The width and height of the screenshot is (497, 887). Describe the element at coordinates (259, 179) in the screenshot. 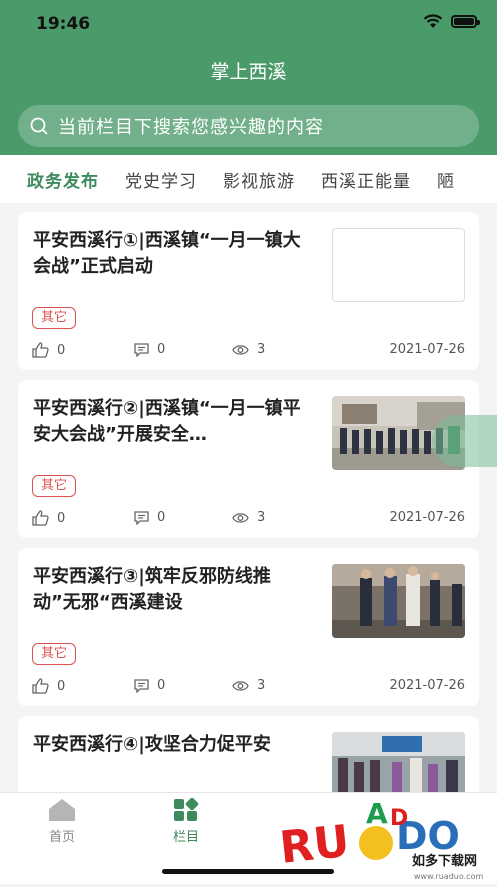

I see `tab-yingshi: 影视旅游` at that location.